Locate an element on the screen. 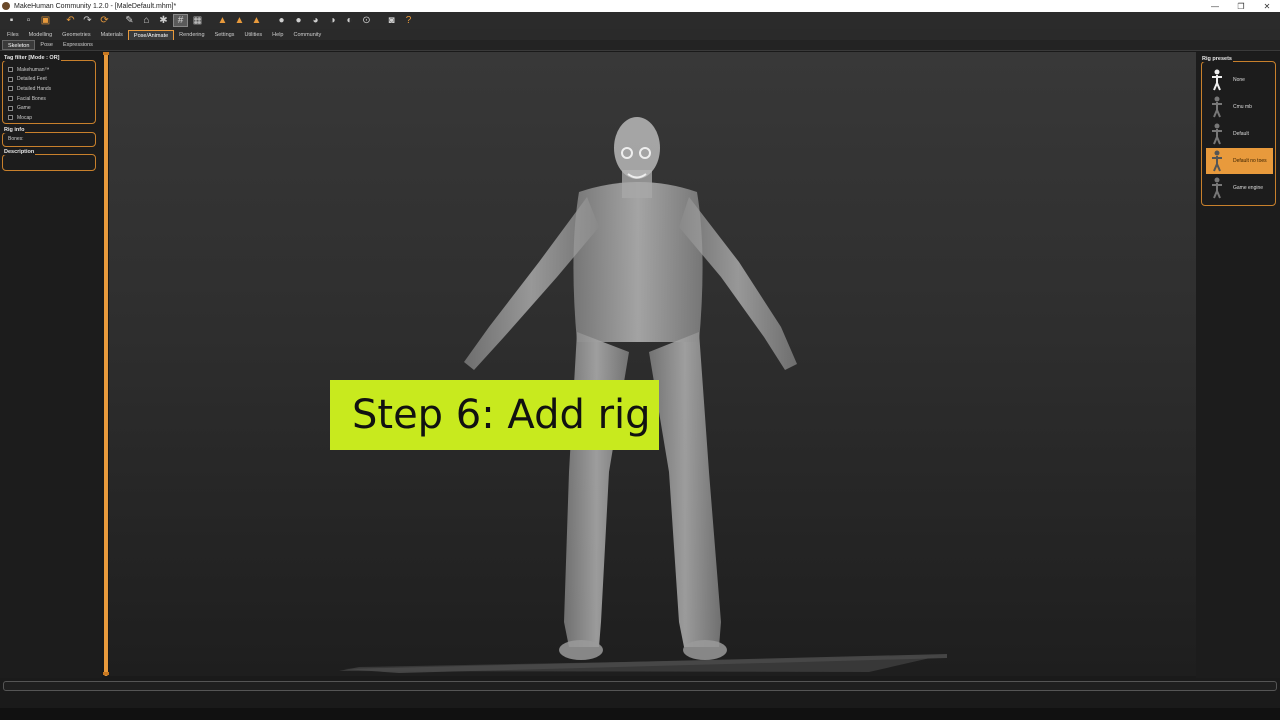 The width and height of the screenshot is (1280, 720). preset-label: None is located at coordinates (1239, 79).